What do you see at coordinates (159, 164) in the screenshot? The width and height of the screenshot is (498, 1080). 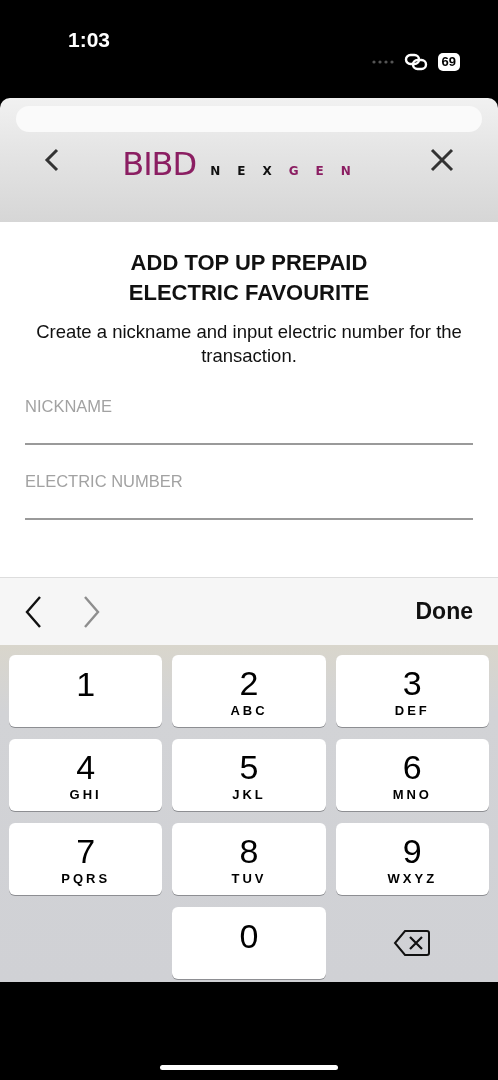 I see `brand-logo: BIBD` at bounding box center [159, 164].